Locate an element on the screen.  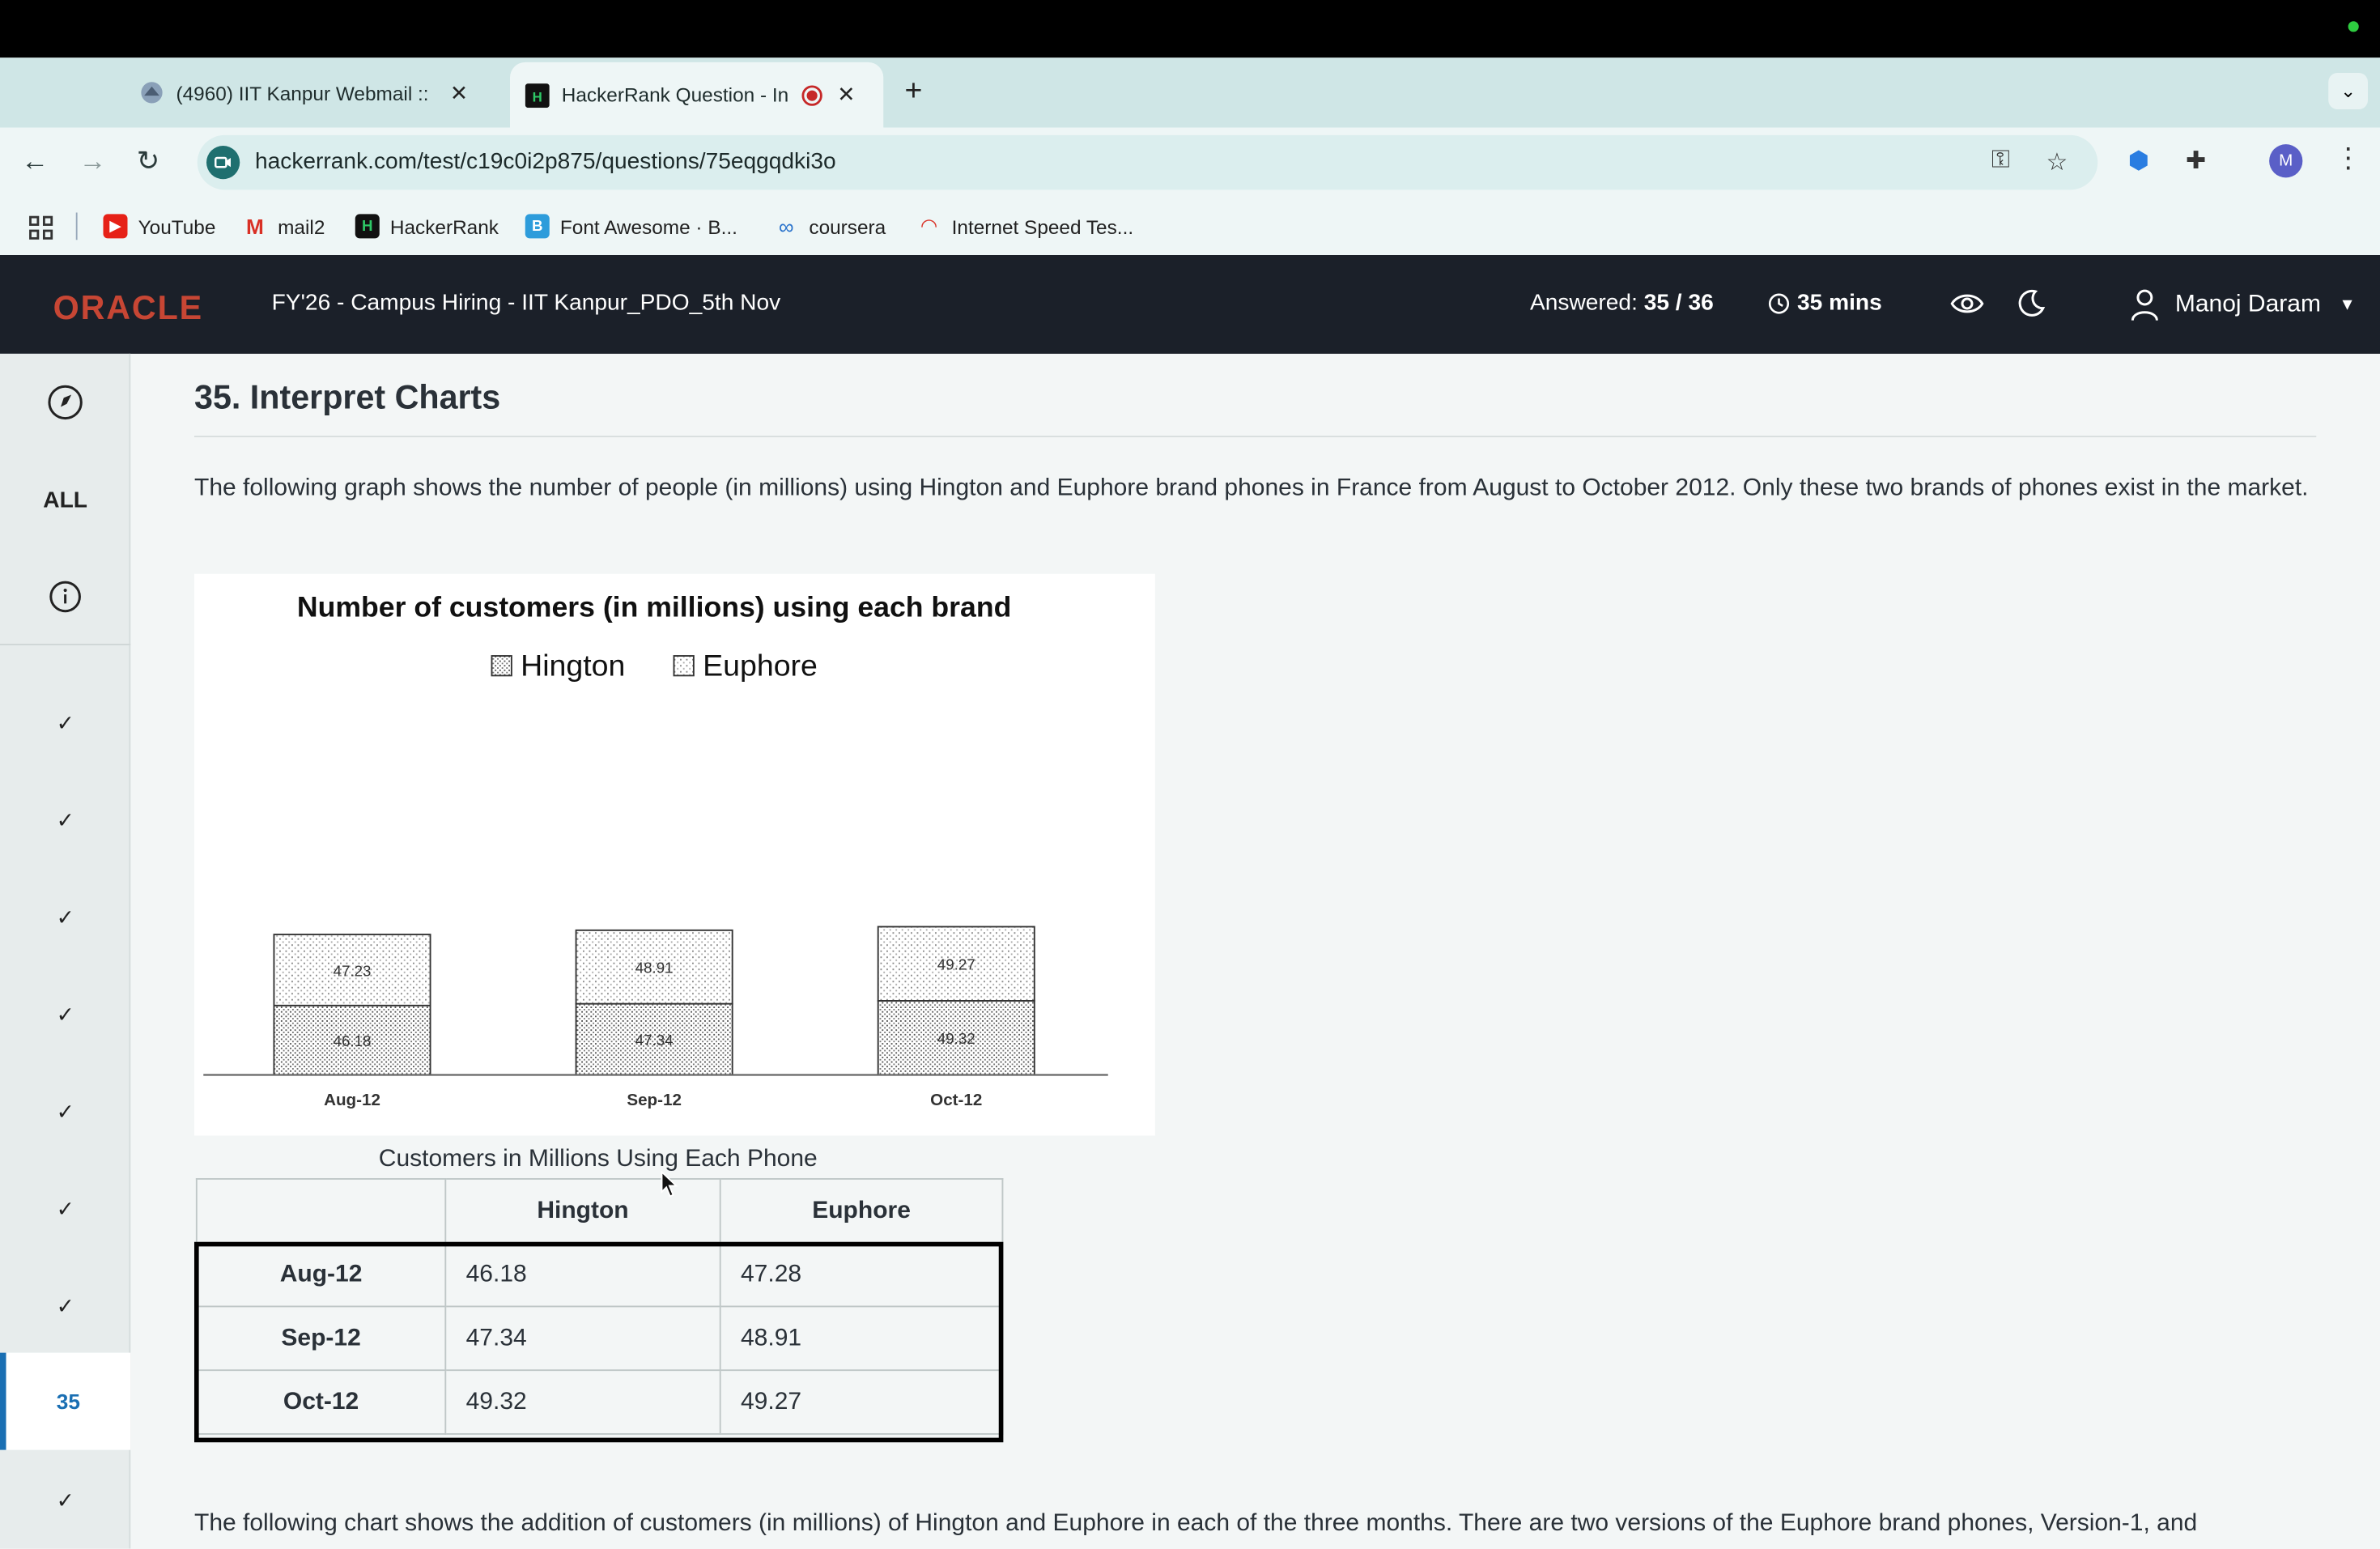
extensions-puzzle-icon: ✚ is located at coordinates (2196, 162).